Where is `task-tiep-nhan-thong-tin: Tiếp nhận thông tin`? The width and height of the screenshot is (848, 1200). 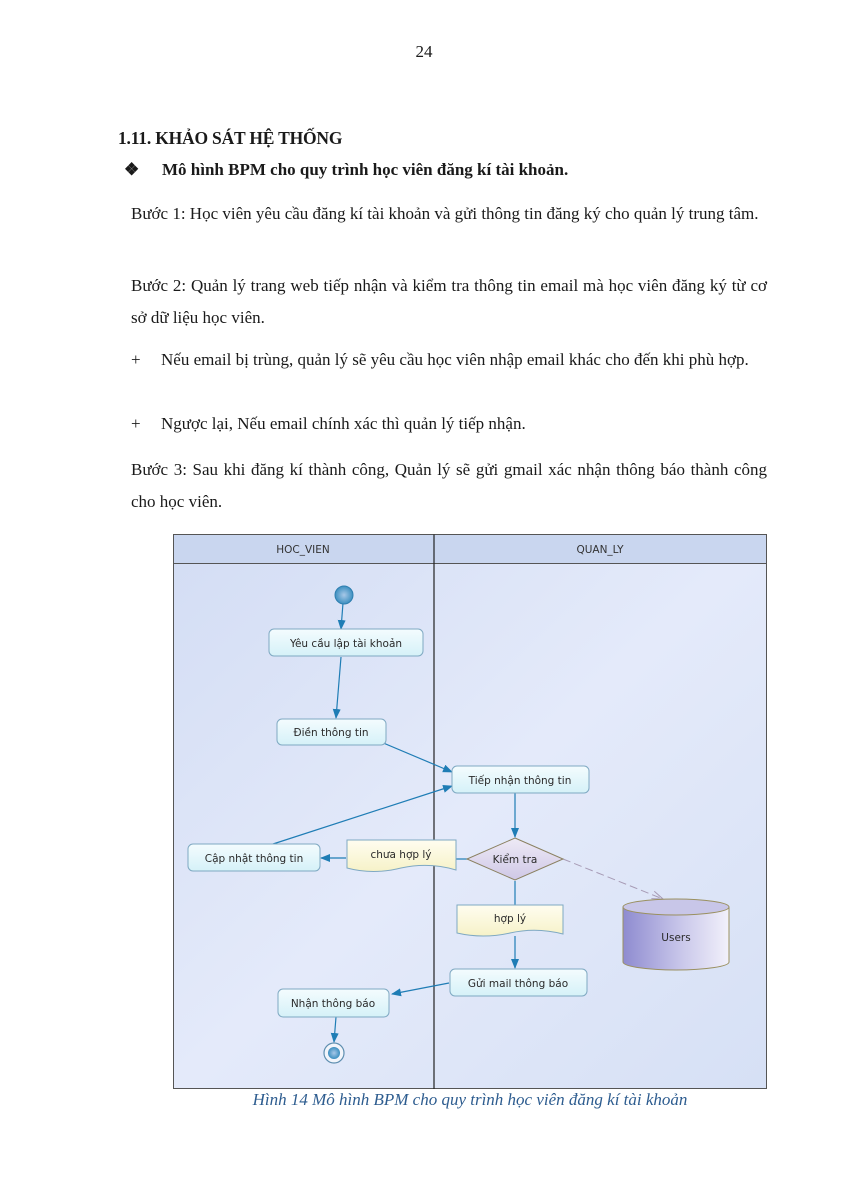 task-tiep-nhan-thong-tin: Tiếp nhận thông tin is located at coordinates (520, 779).